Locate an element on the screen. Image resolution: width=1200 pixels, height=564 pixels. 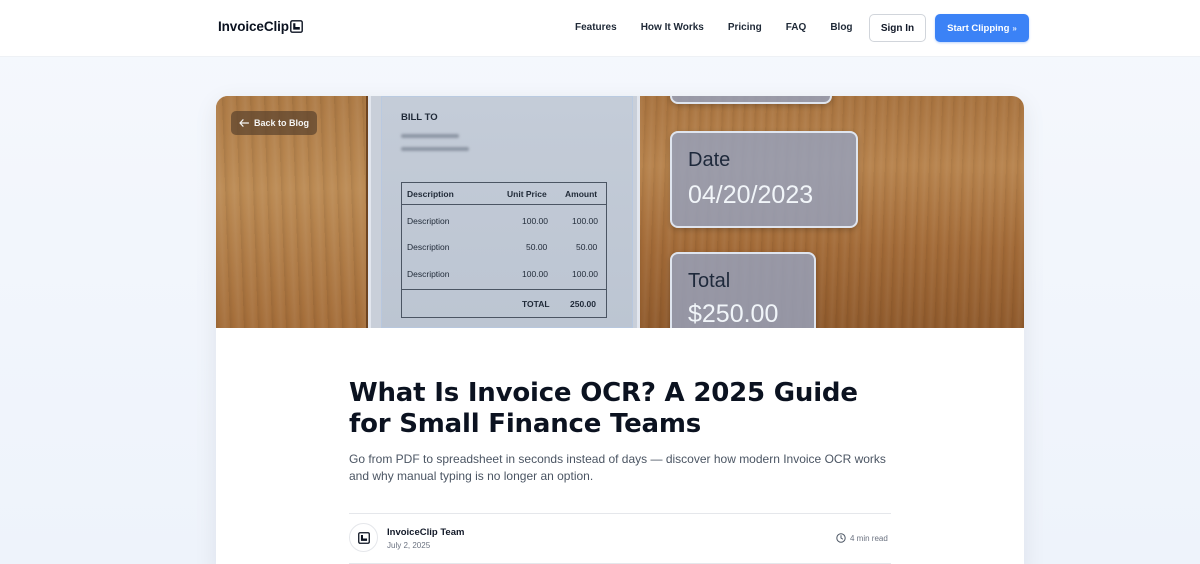
start-clipping-button: Start Clipping » is located at coordinates (982, 28).